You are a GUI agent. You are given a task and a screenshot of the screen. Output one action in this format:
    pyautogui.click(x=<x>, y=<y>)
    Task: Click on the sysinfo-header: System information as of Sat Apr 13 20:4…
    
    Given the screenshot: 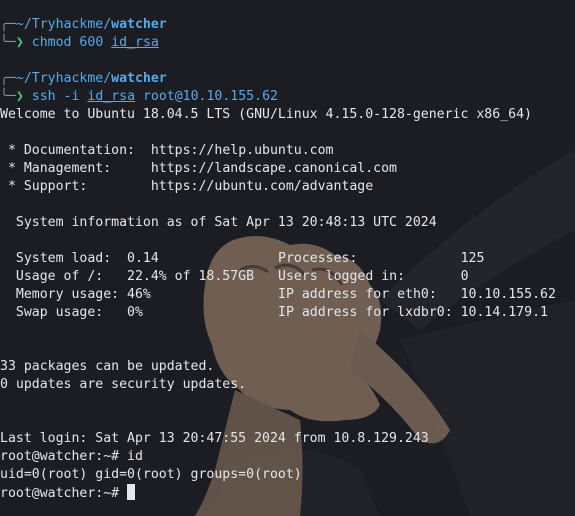 What is the action you would take?
    pyautogui.click(x=218, y=222)
    